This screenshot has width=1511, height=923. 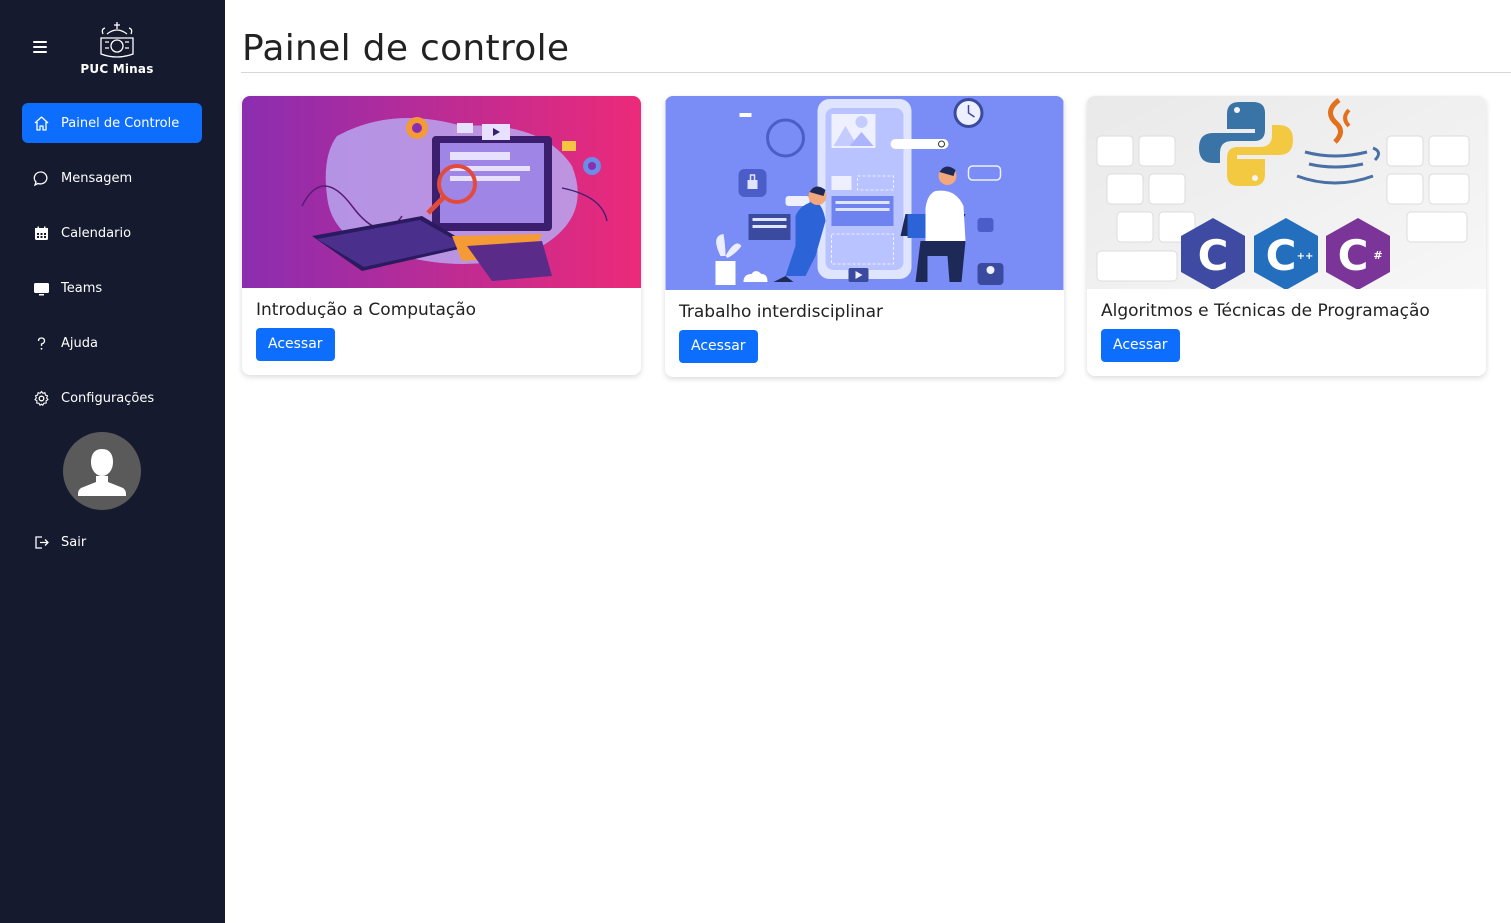 I want to click on sidebar-item-sair: Sair, so click(x=112, y=542).